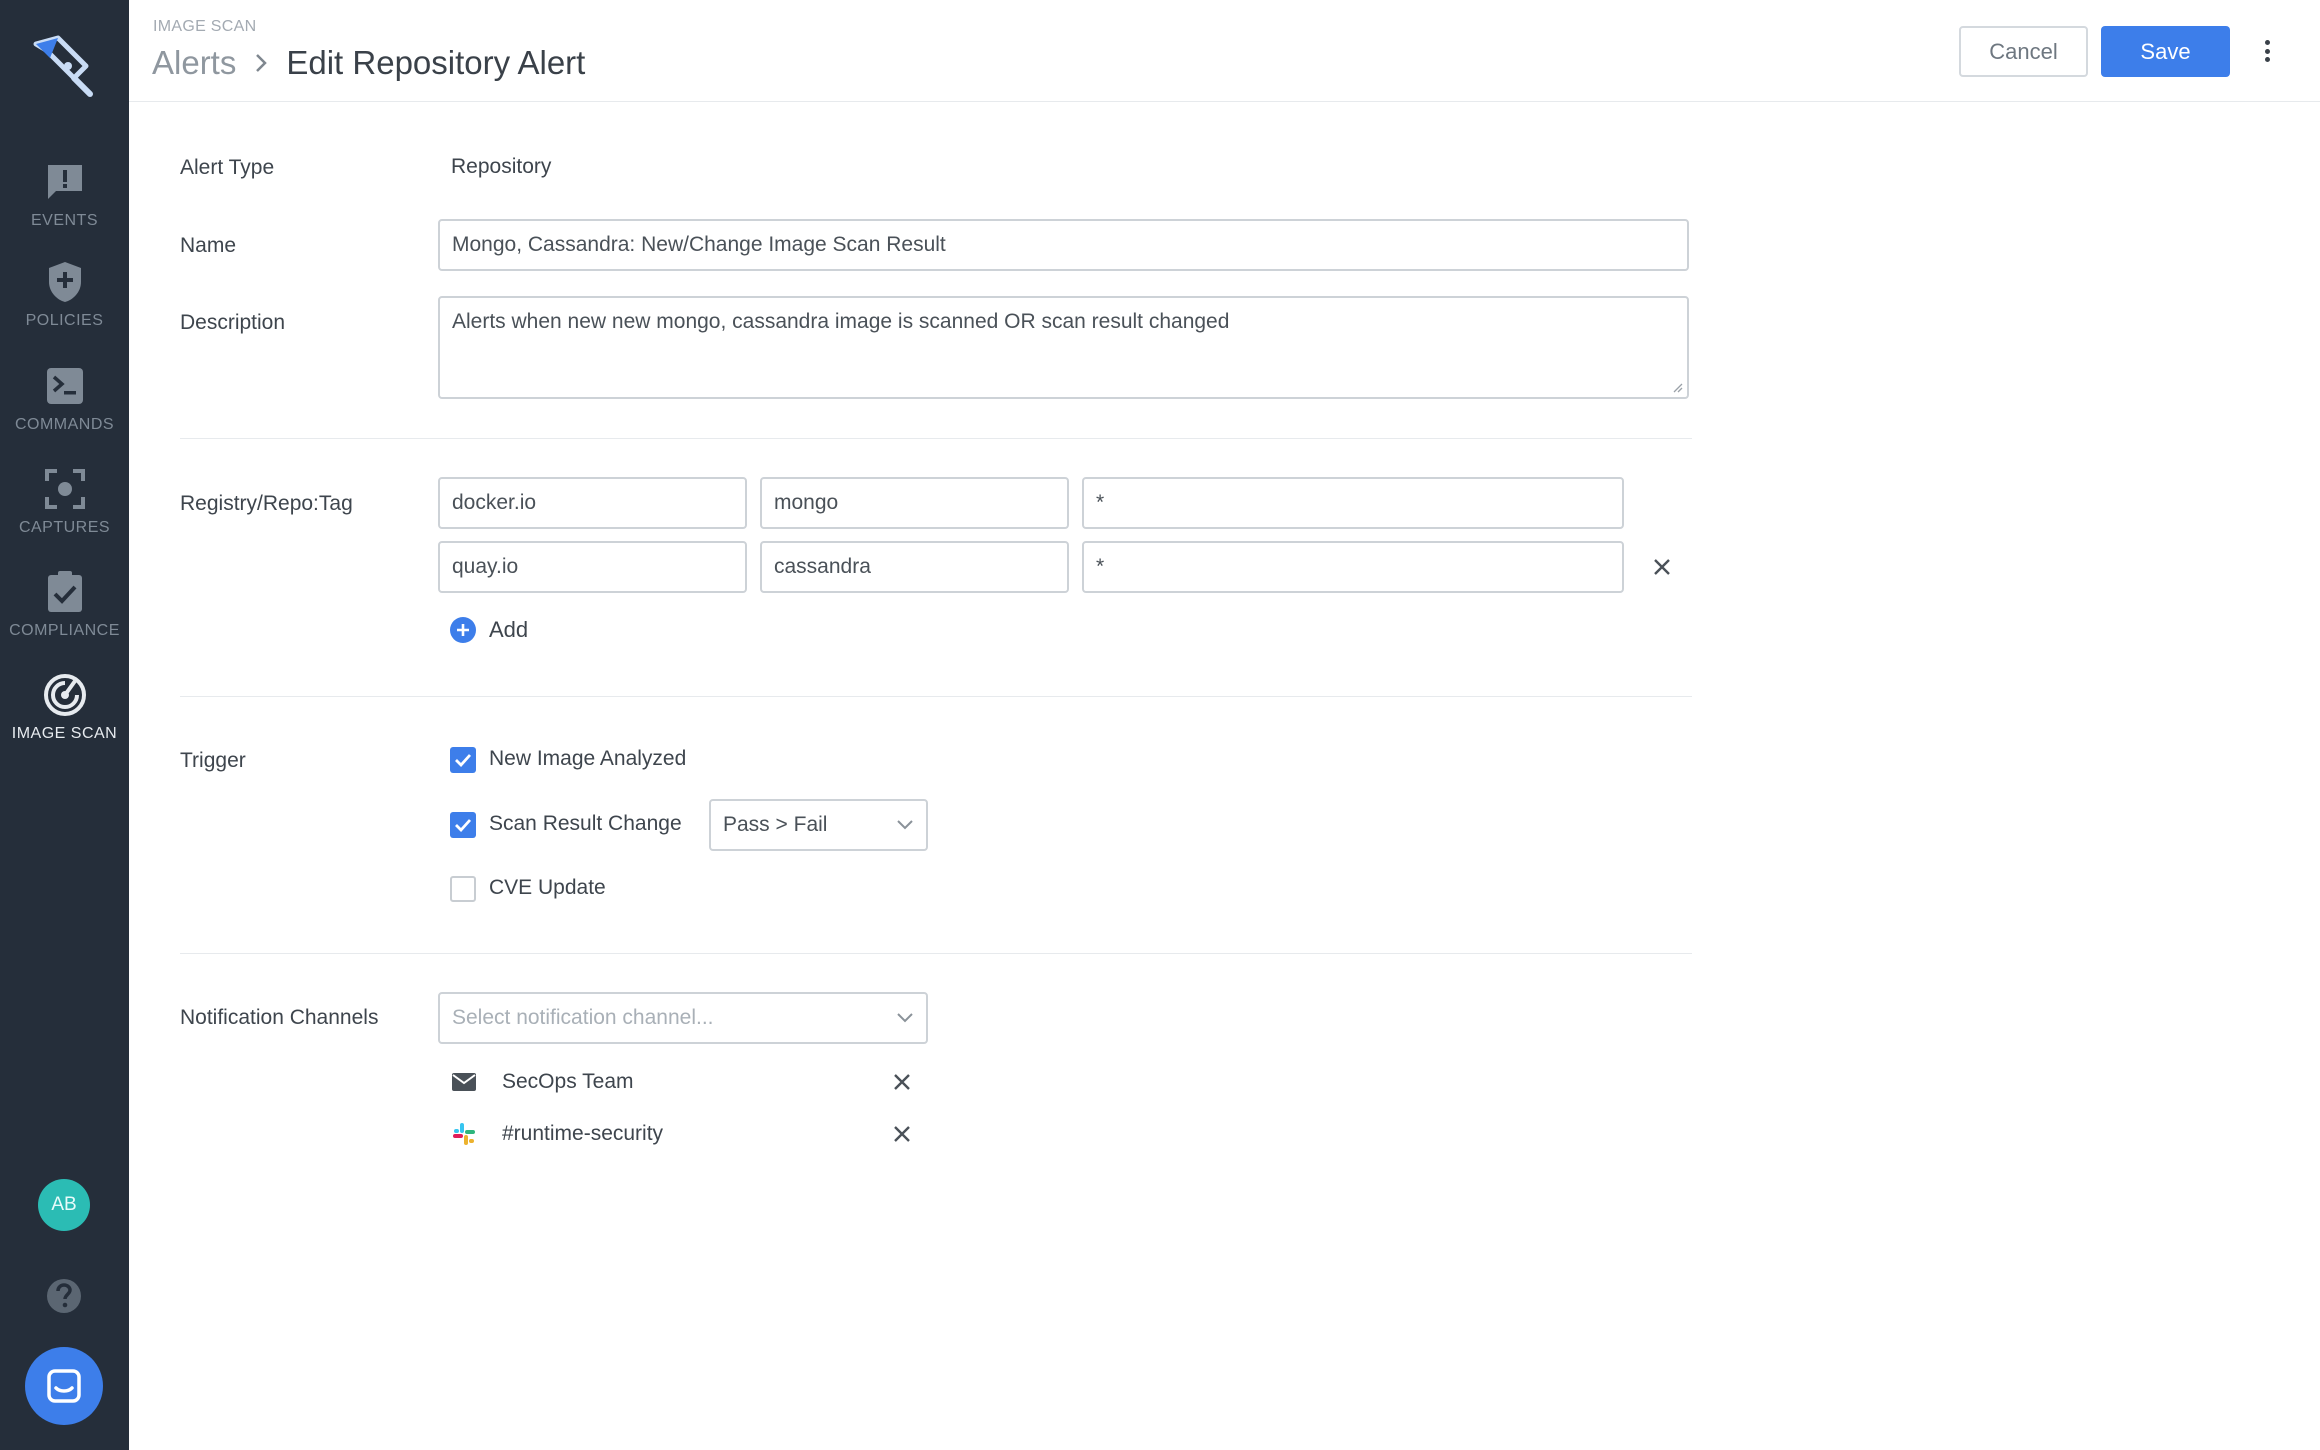 The height and width of the screenshot is (1450, 2320). I want to click on registry-input: docker.io, so click(592, 503).